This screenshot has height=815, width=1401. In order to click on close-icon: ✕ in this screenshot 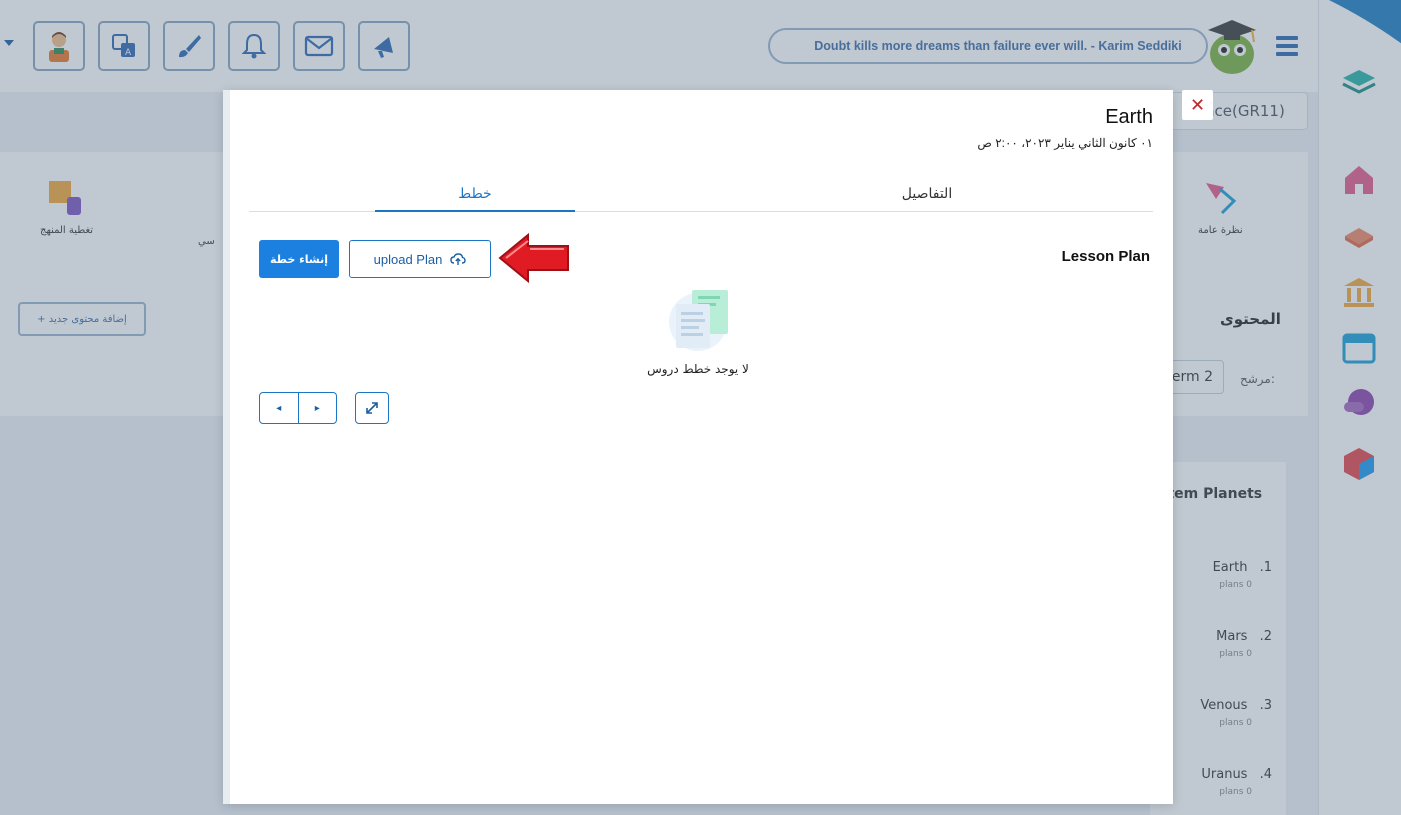, I will do `click(1197, 105)`.